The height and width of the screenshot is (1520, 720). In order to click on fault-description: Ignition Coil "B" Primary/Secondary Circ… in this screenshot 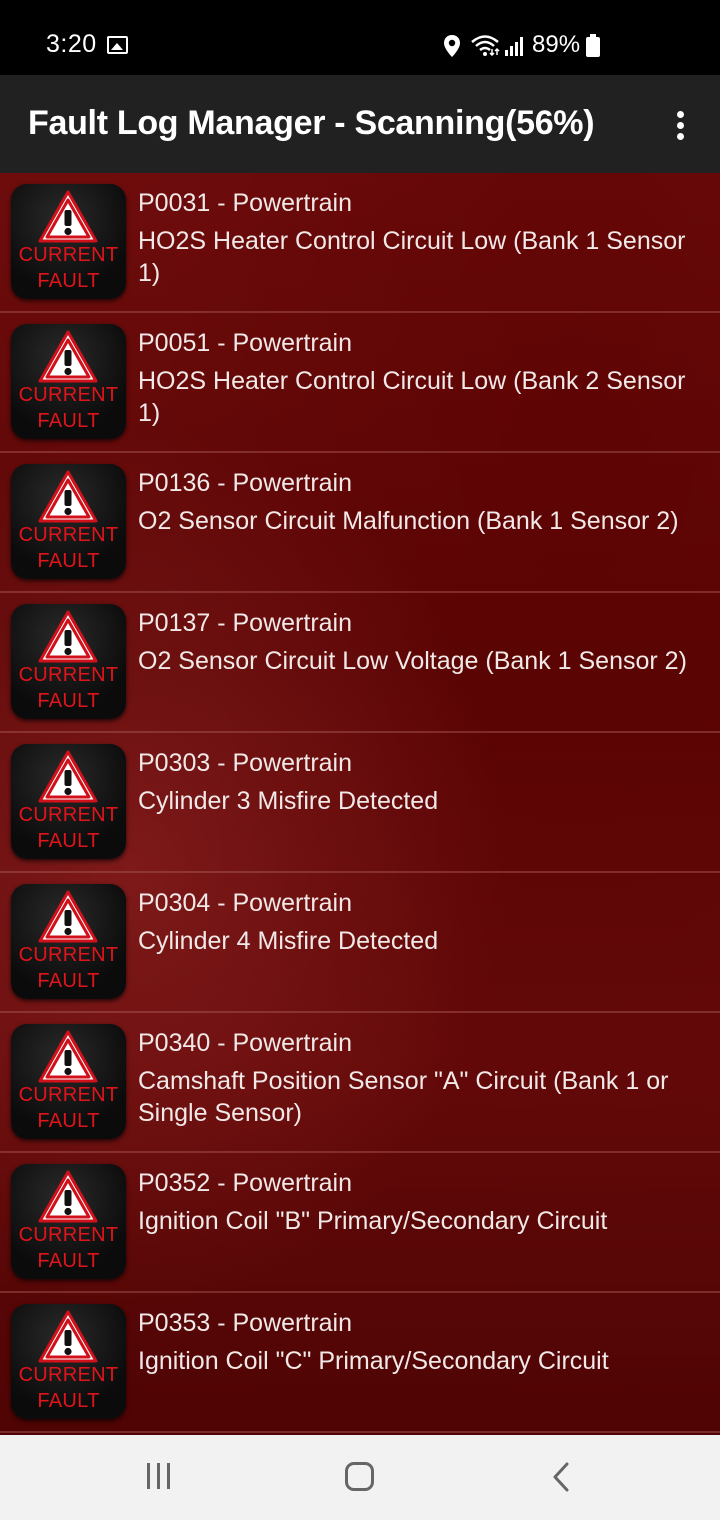, I will do `click(373, 1221)`.